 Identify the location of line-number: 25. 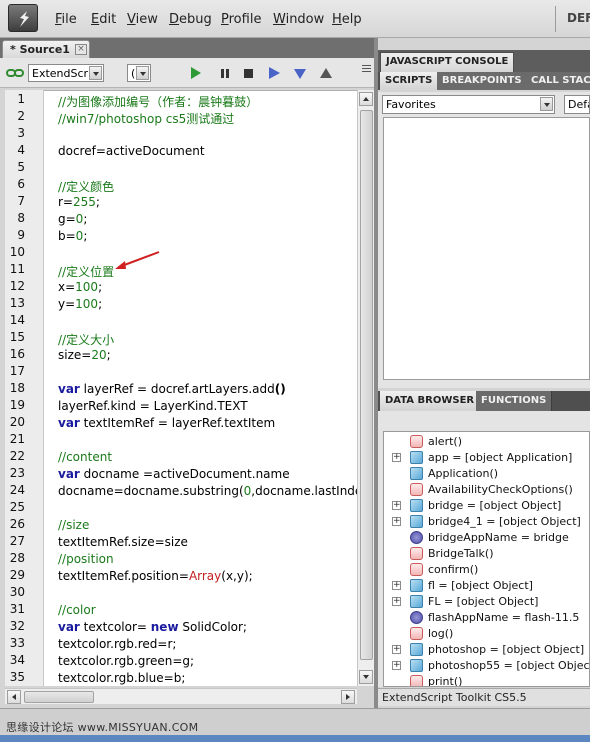
(17, 507).